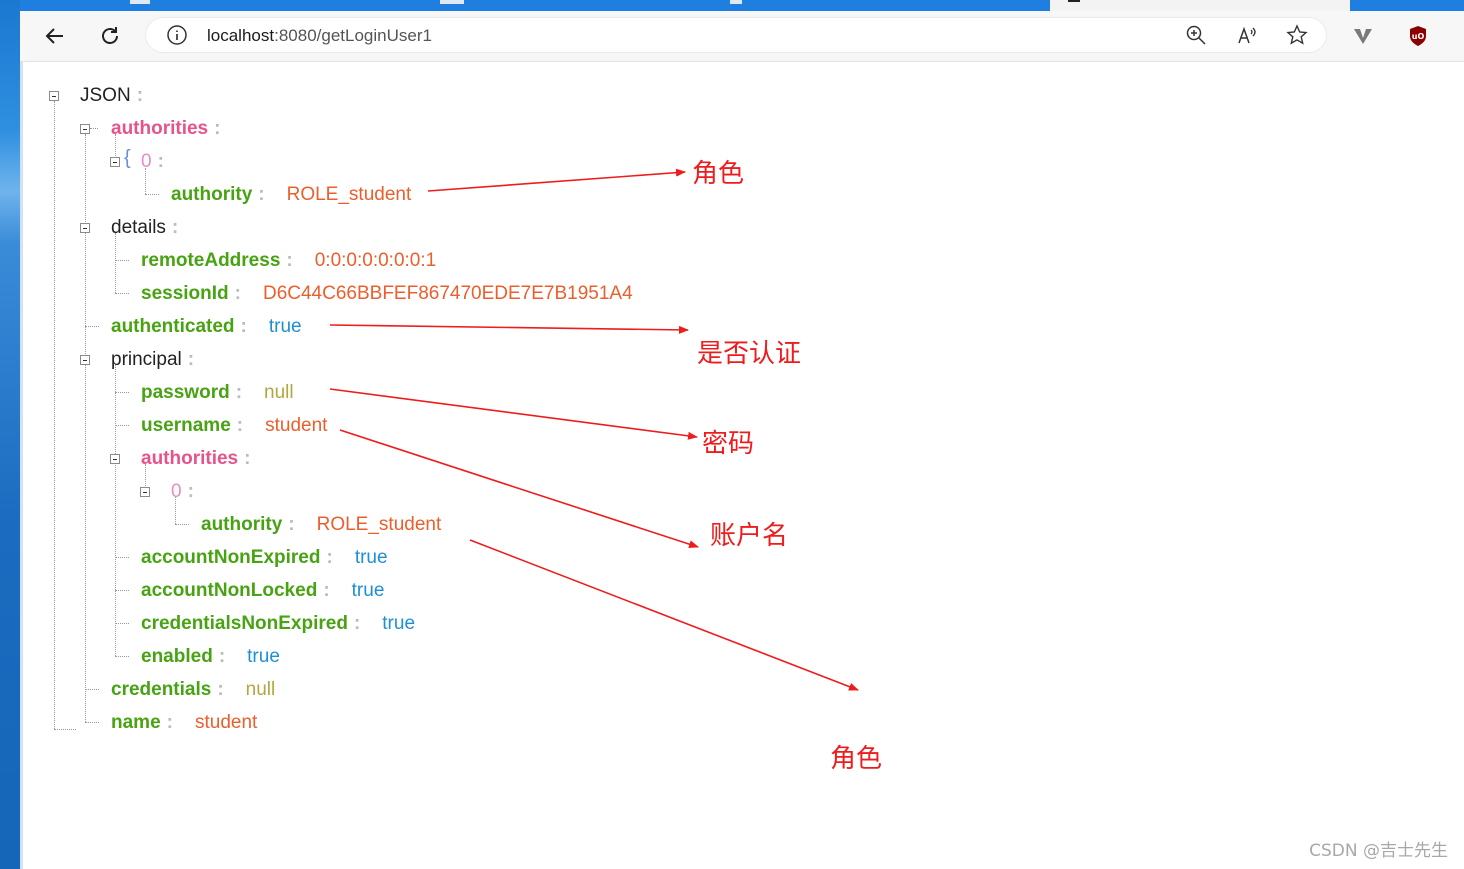 This screenshot has height=869, width=1464. Describe the element at coordinates (186, 425) in the screenshot. I see `node-key: username` at that location.